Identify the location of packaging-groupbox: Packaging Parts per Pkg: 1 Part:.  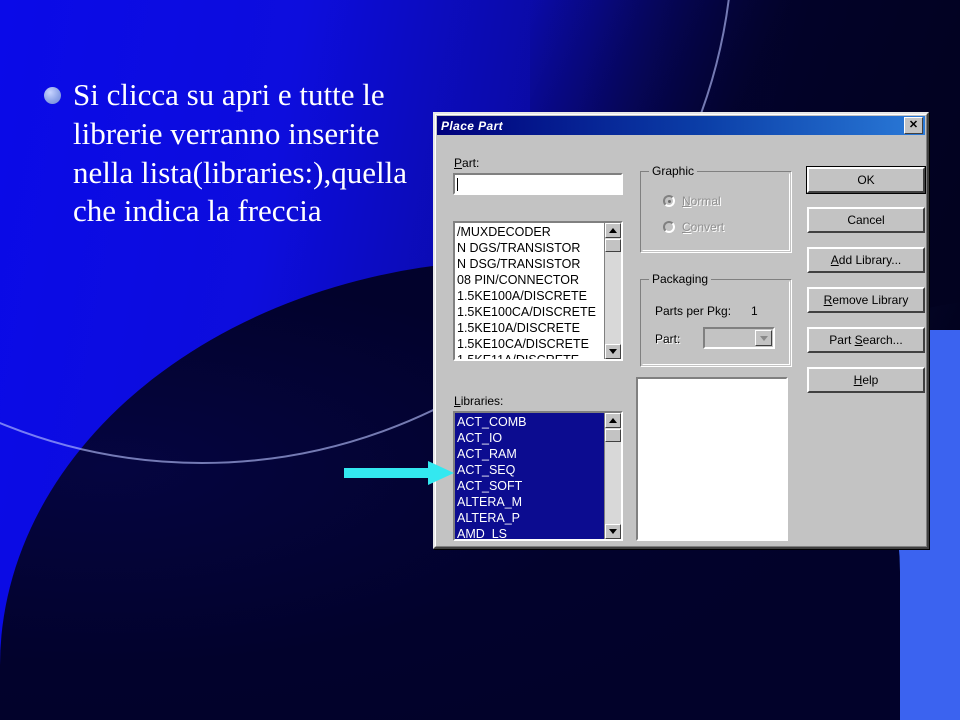
(716, 319).